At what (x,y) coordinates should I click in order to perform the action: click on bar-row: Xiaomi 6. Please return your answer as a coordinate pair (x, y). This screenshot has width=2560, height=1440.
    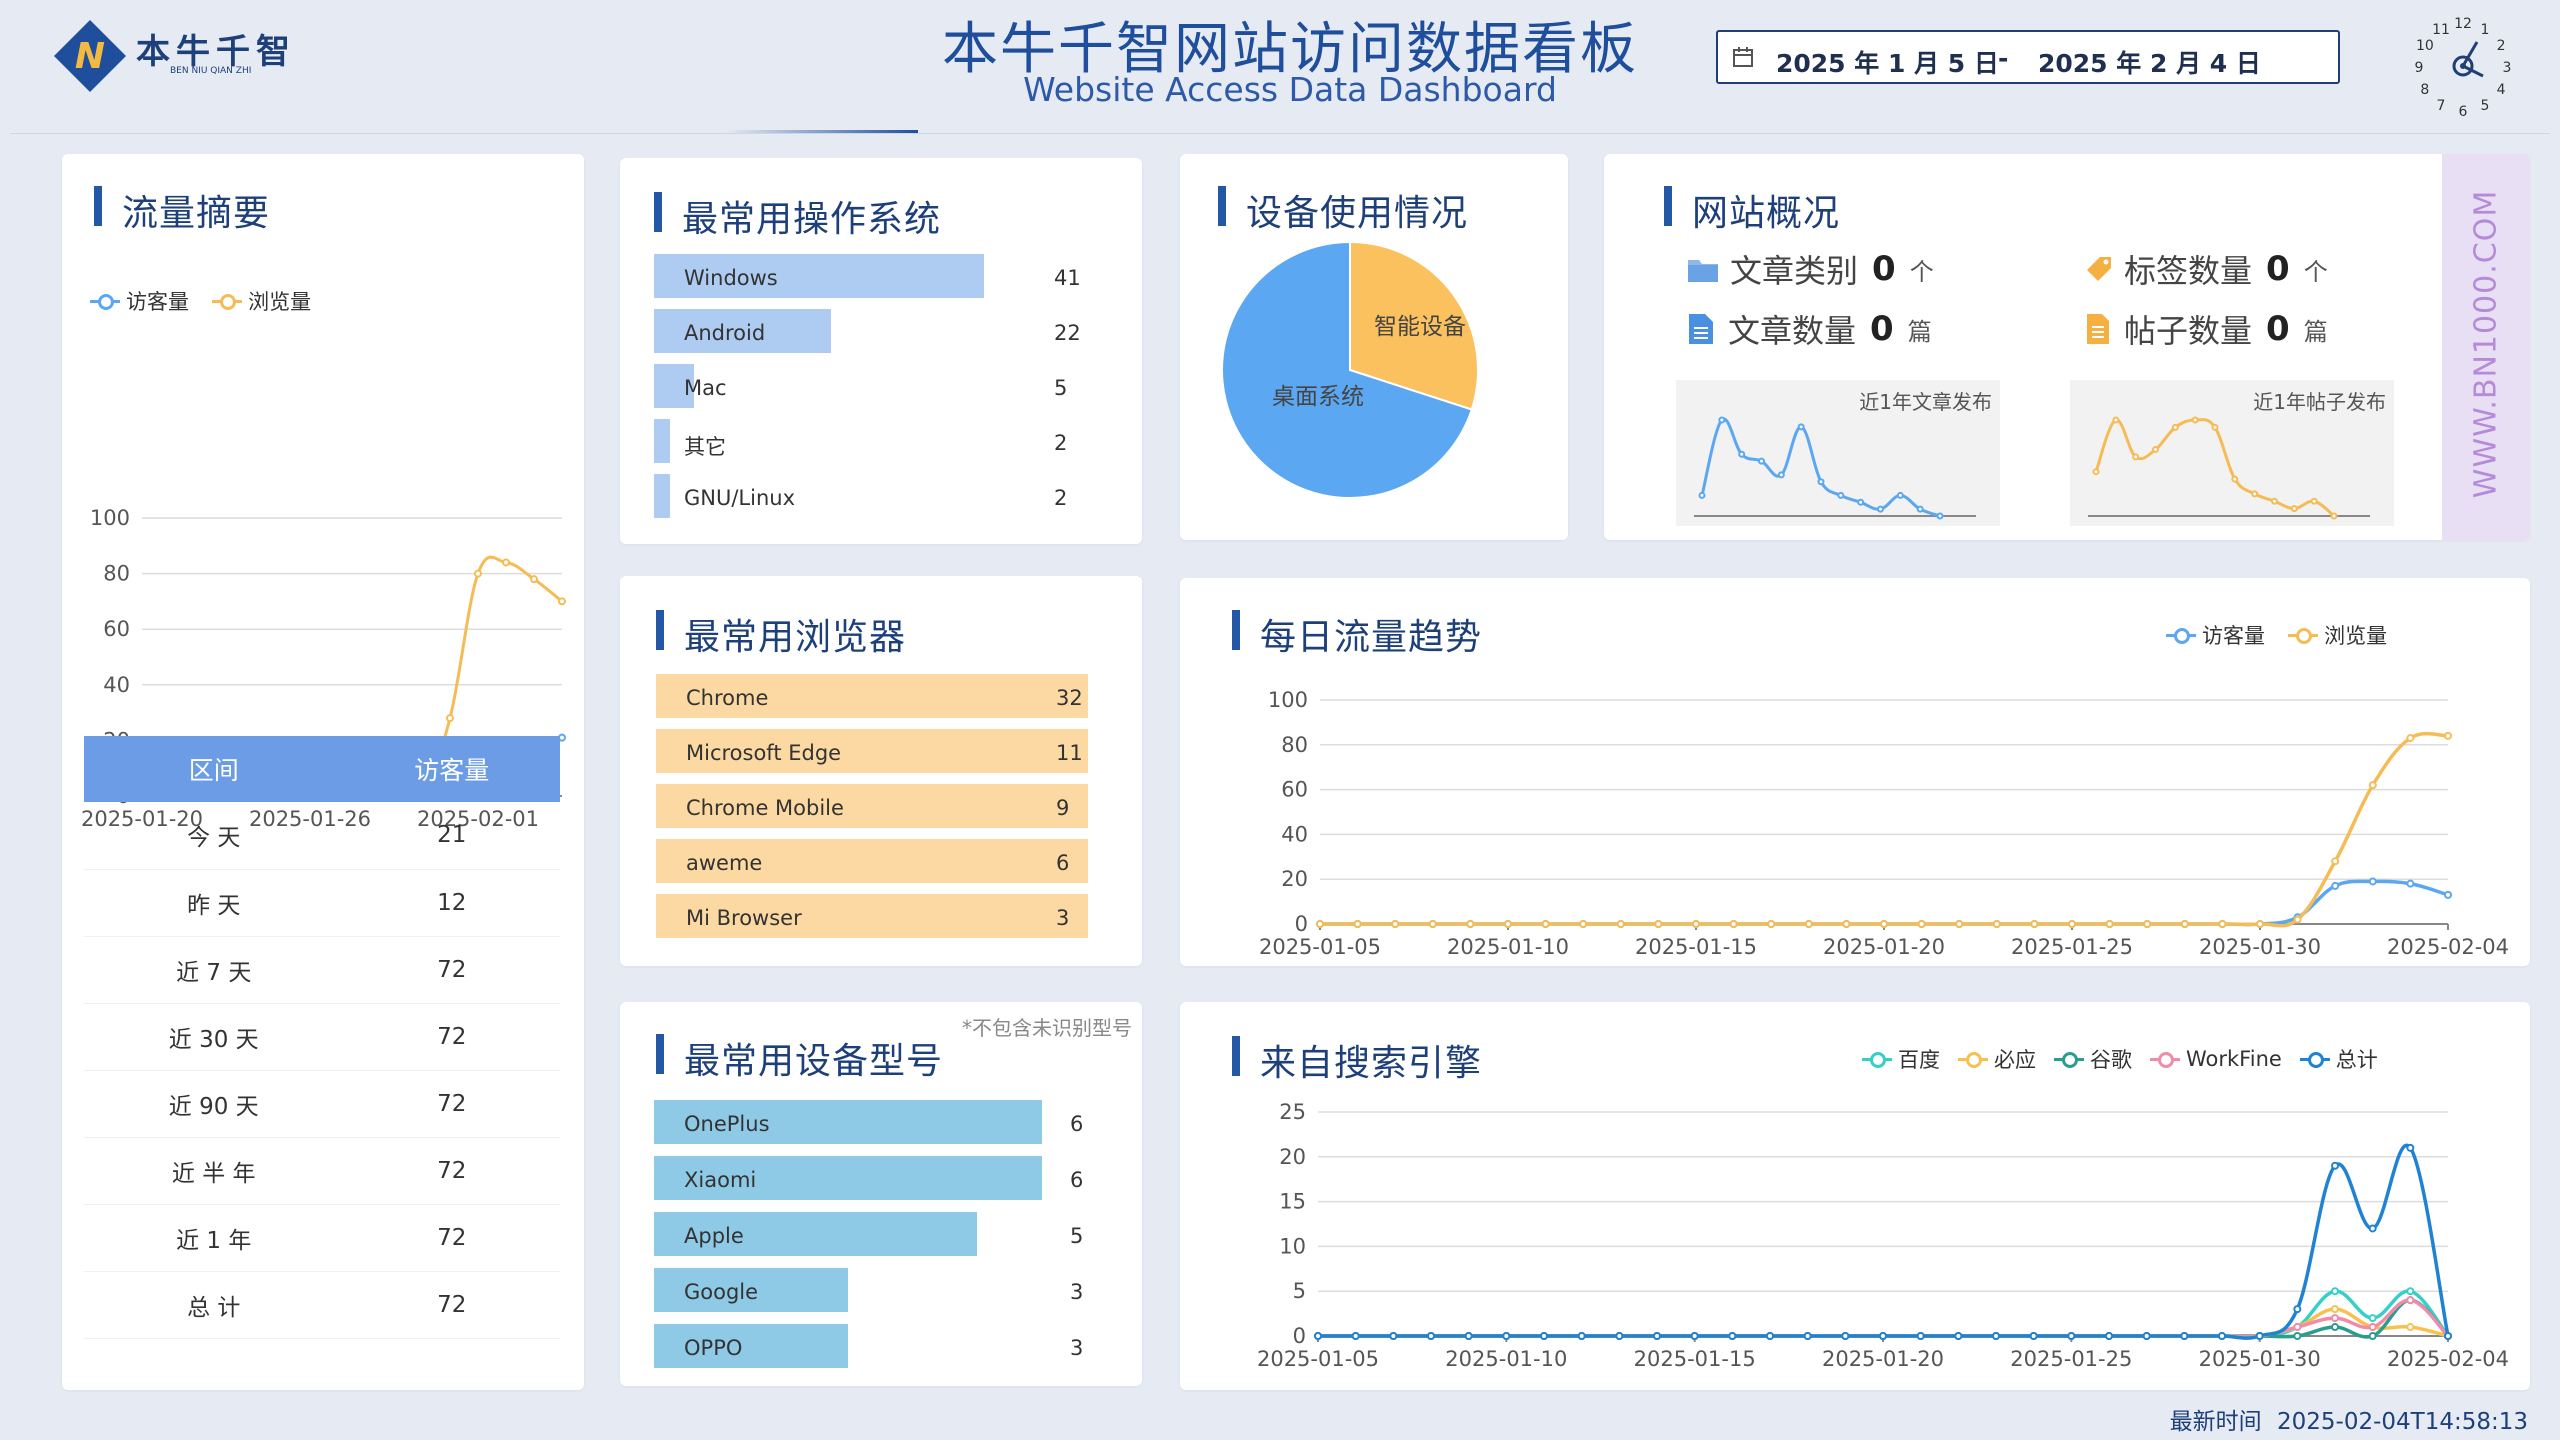
    Looking at the image, I should click on (884, 1178).